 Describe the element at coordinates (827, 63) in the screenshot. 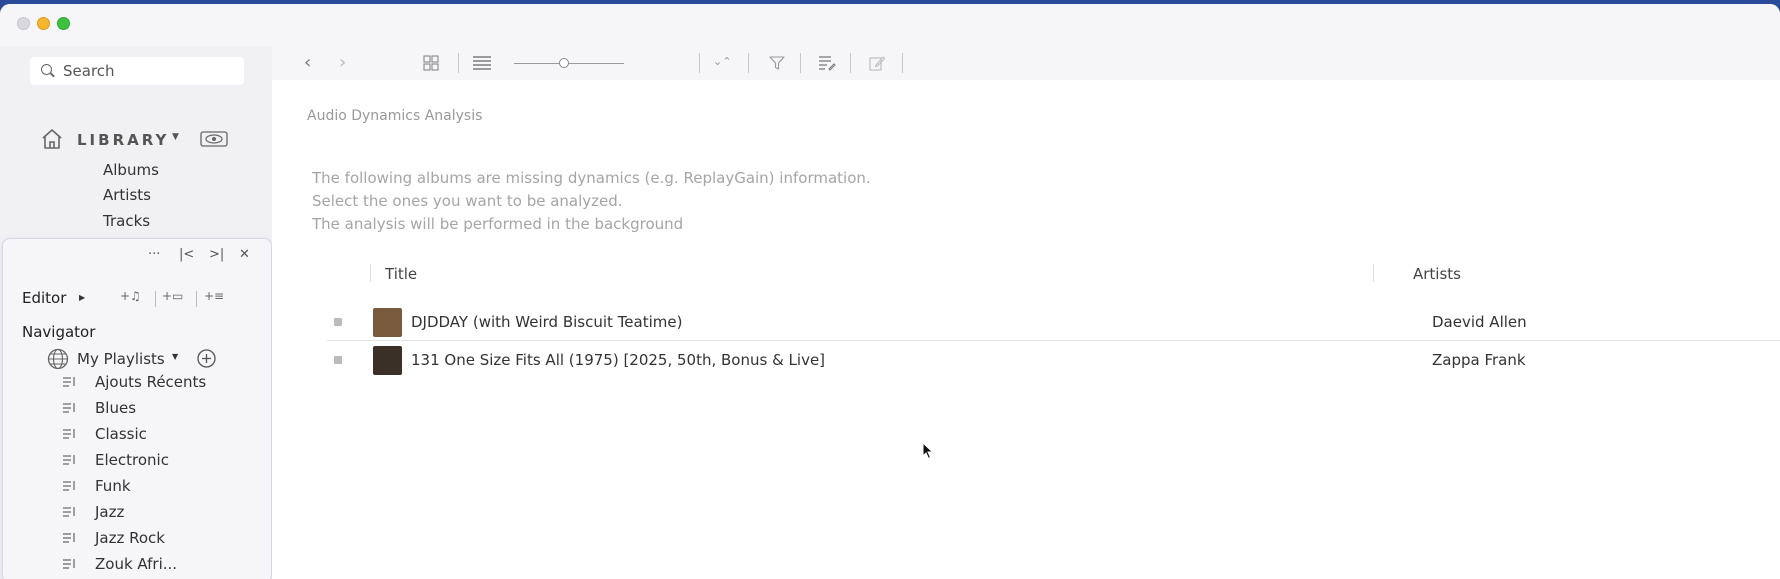

I see `playlist-edit-icon` at that location.